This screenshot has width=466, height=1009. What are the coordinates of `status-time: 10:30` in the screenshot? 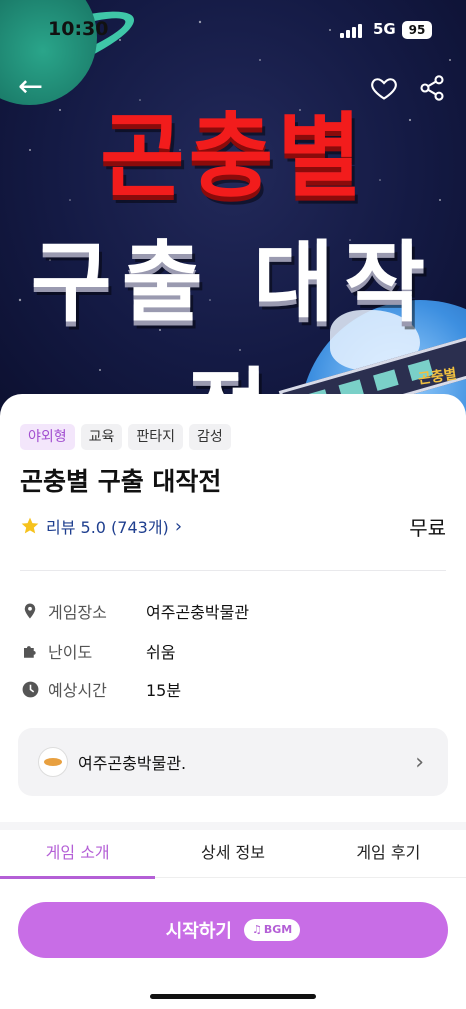 It's located at (78, 29).